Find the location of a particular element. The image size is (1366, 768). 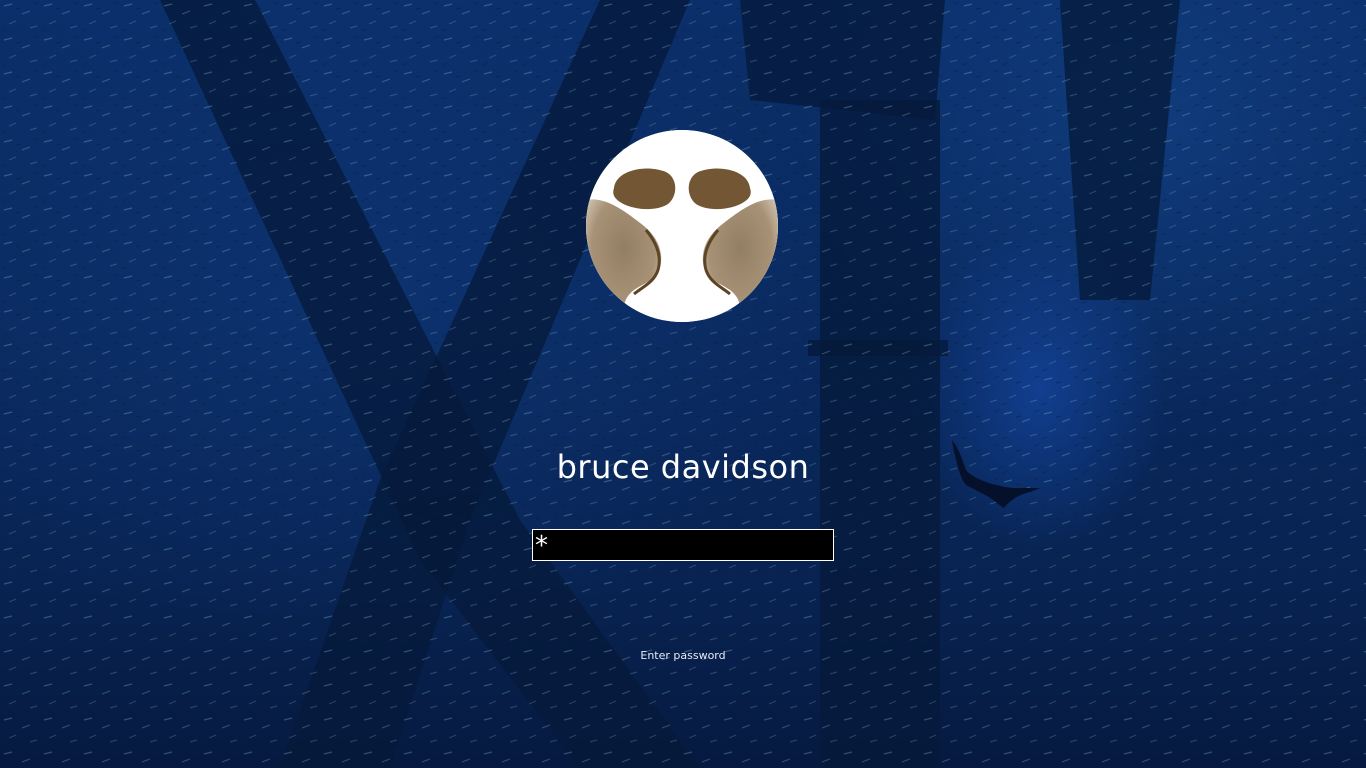

password-field: * is located at coordinates (683, 545).